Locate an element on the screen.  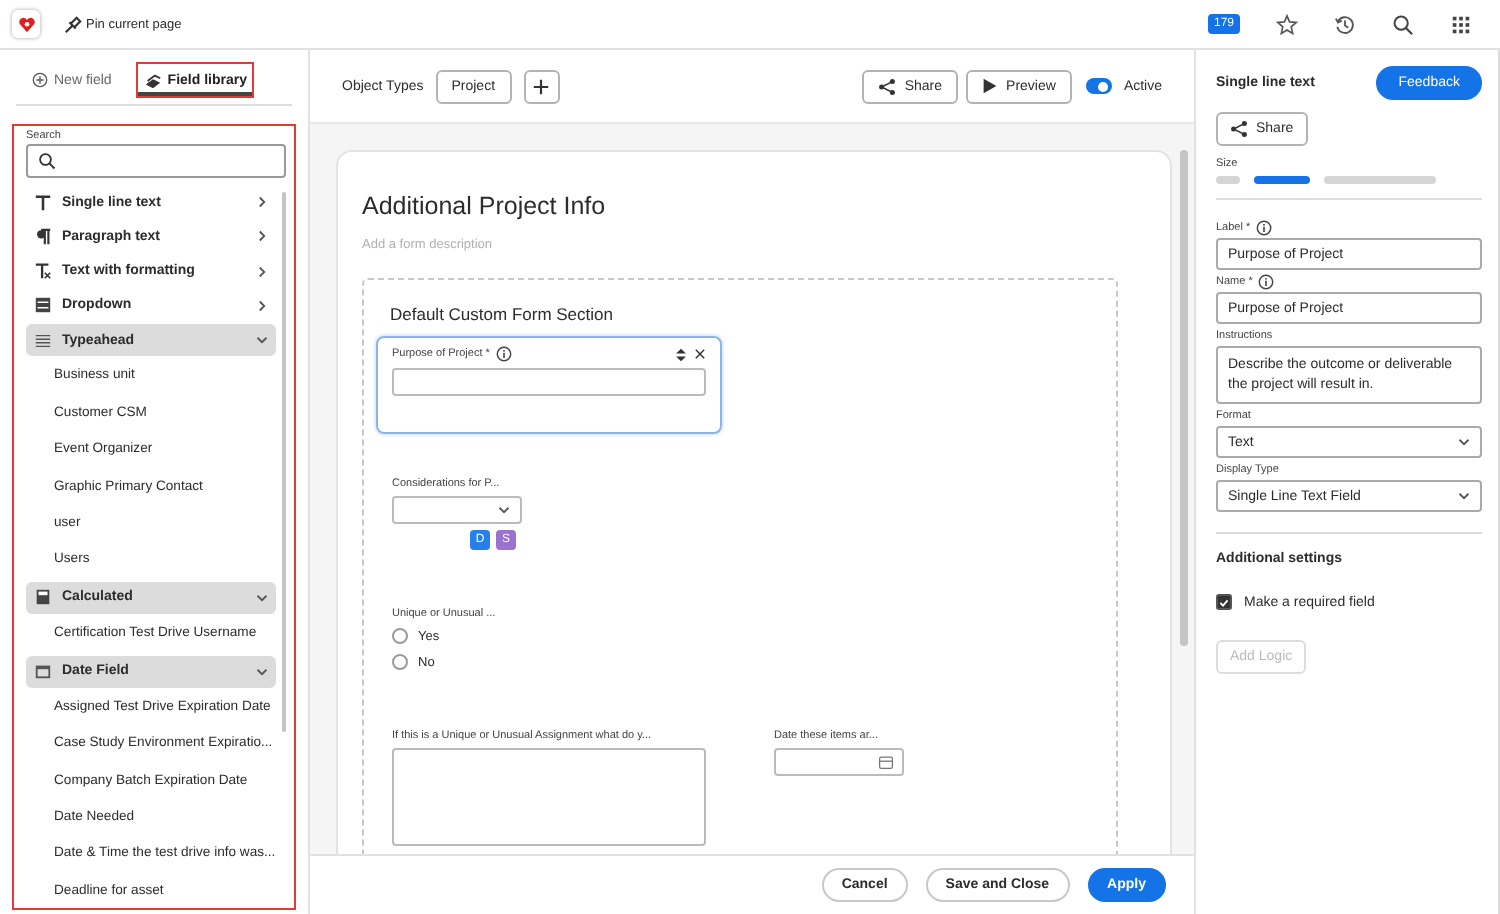
text-format-icon is located at coordinates (43, 271).